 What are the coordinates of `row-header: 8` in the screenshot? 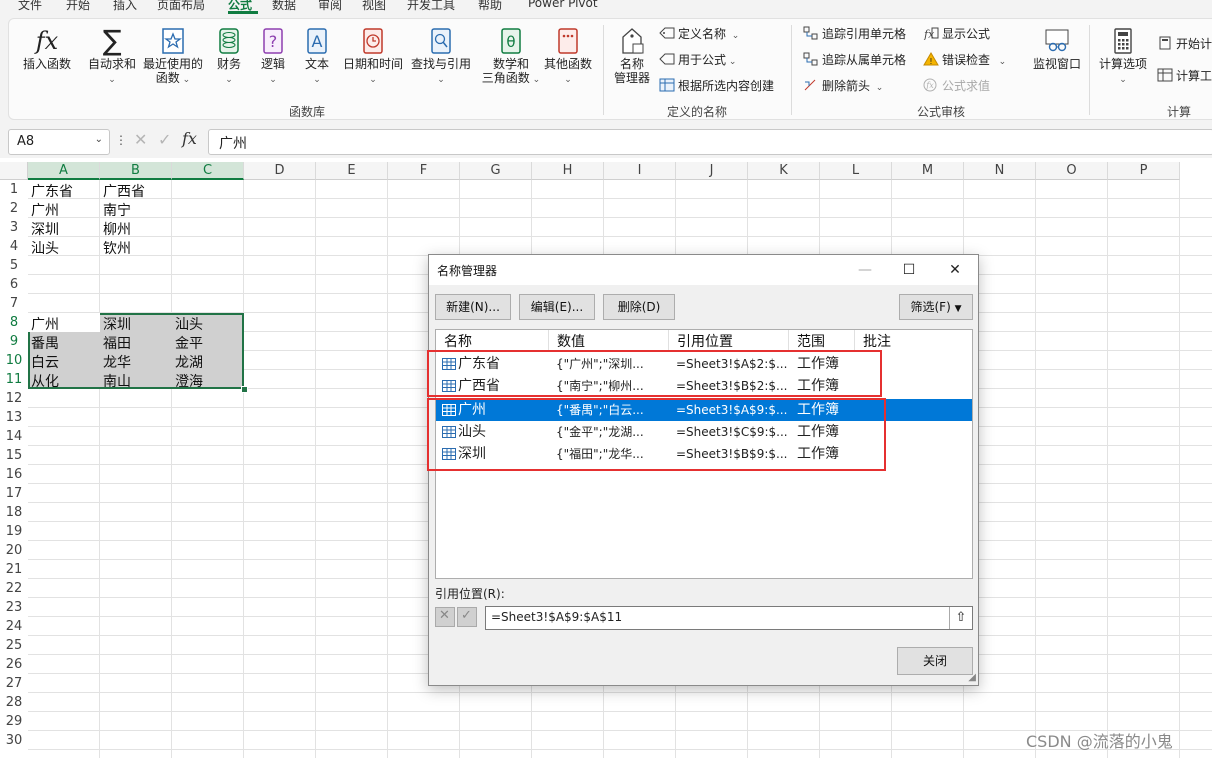 It's located at (14, 322).